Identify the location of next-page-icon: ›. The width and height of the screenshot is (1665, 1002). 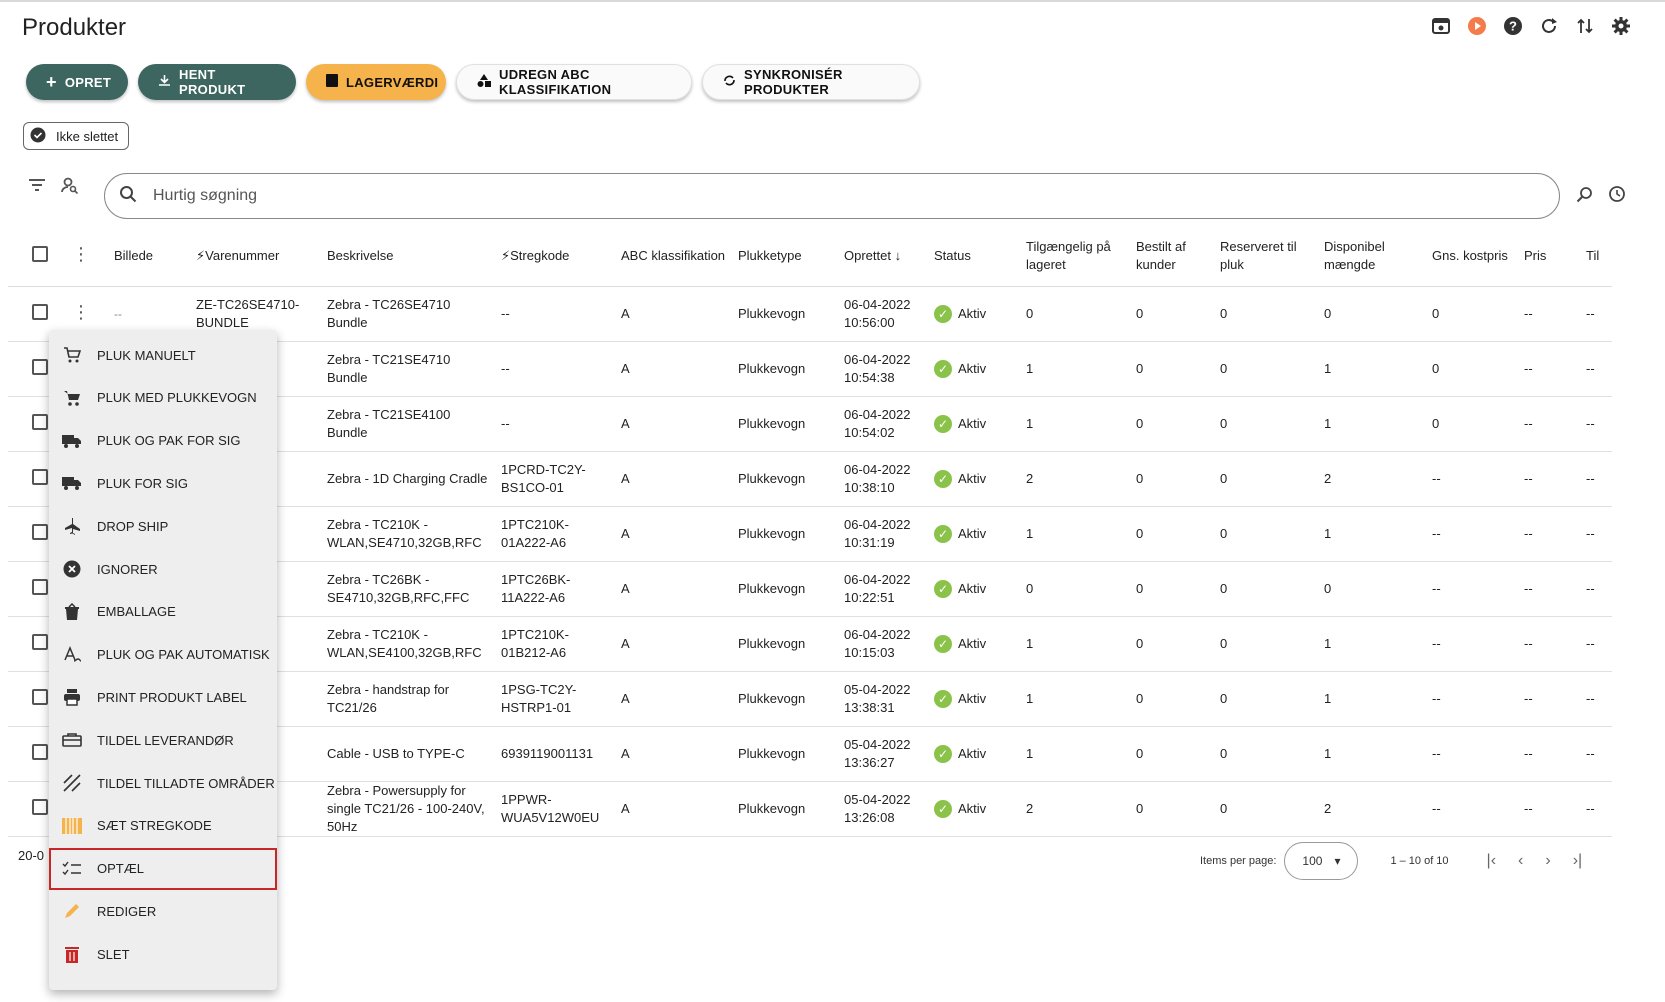
(1547, 861).